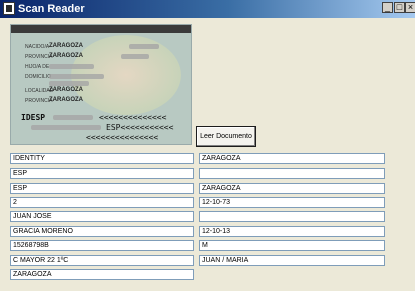  Describe the element at coordinates (101, 29) in the screenshot. I see `card-top-band` at that location.